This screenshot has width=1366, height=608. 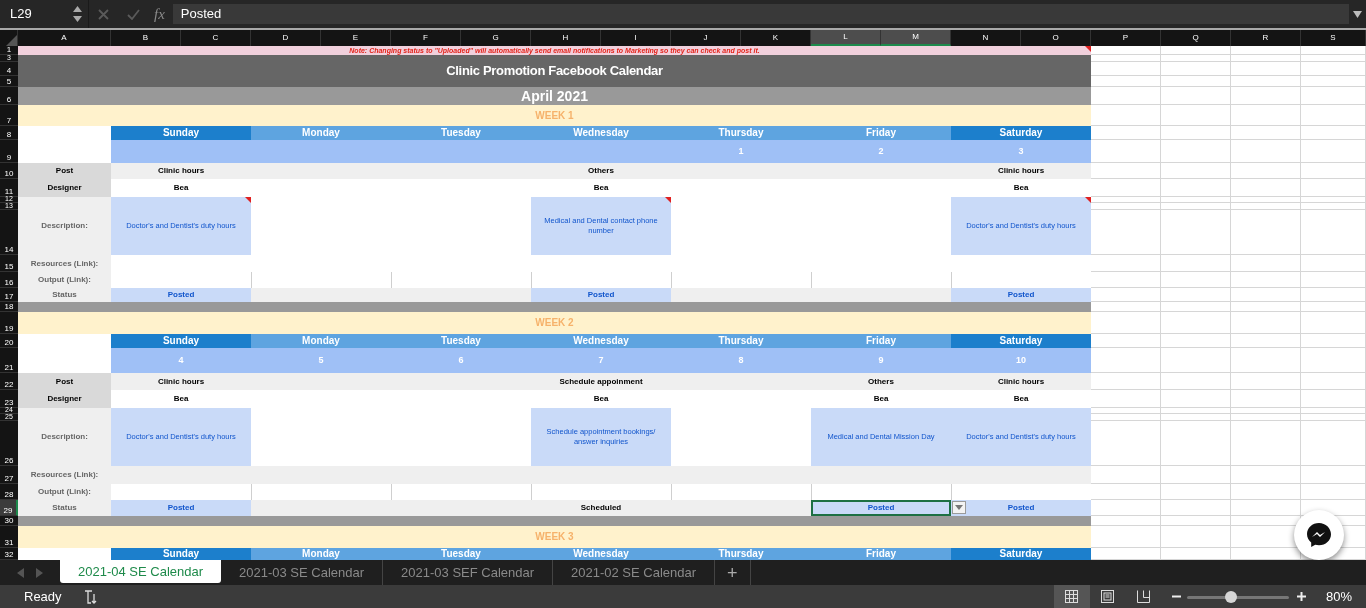 I want to click on chat-bubble-icon, so click(x=1319, y=535).